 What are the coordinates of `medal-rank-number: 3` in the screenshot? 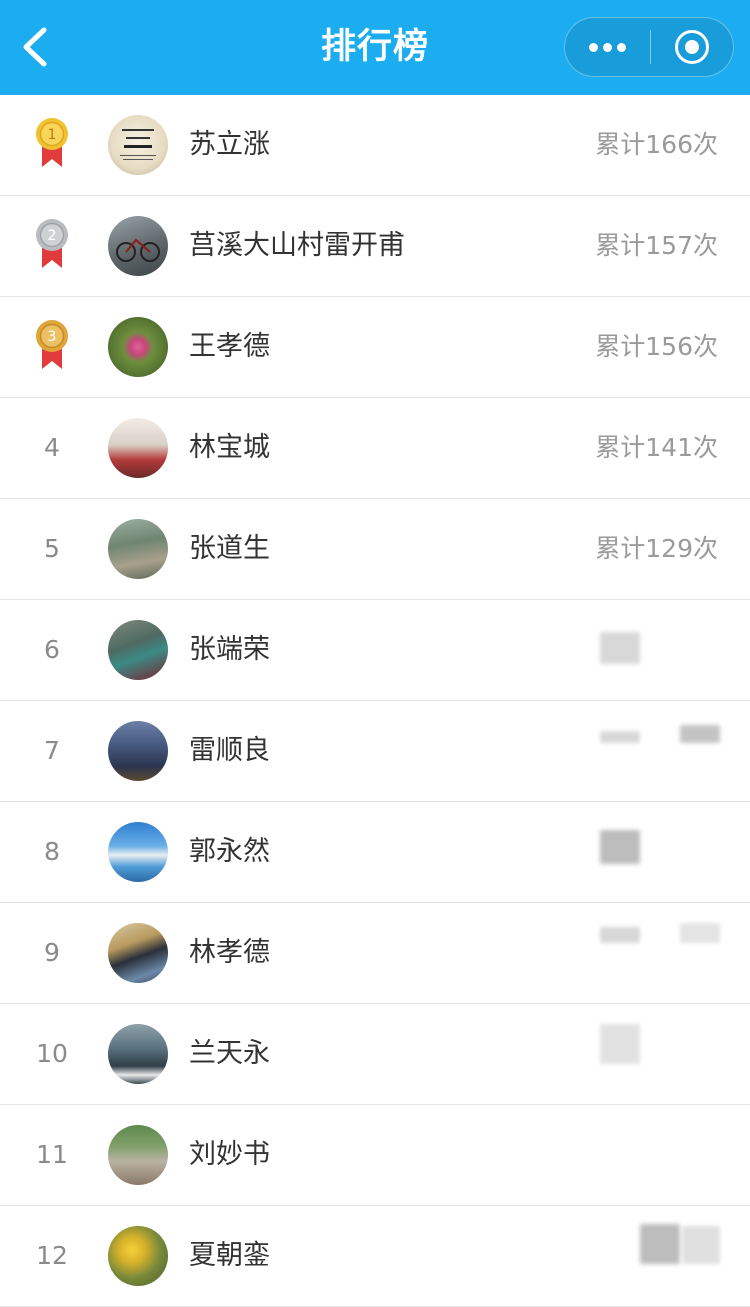 It's located at (52, 337).